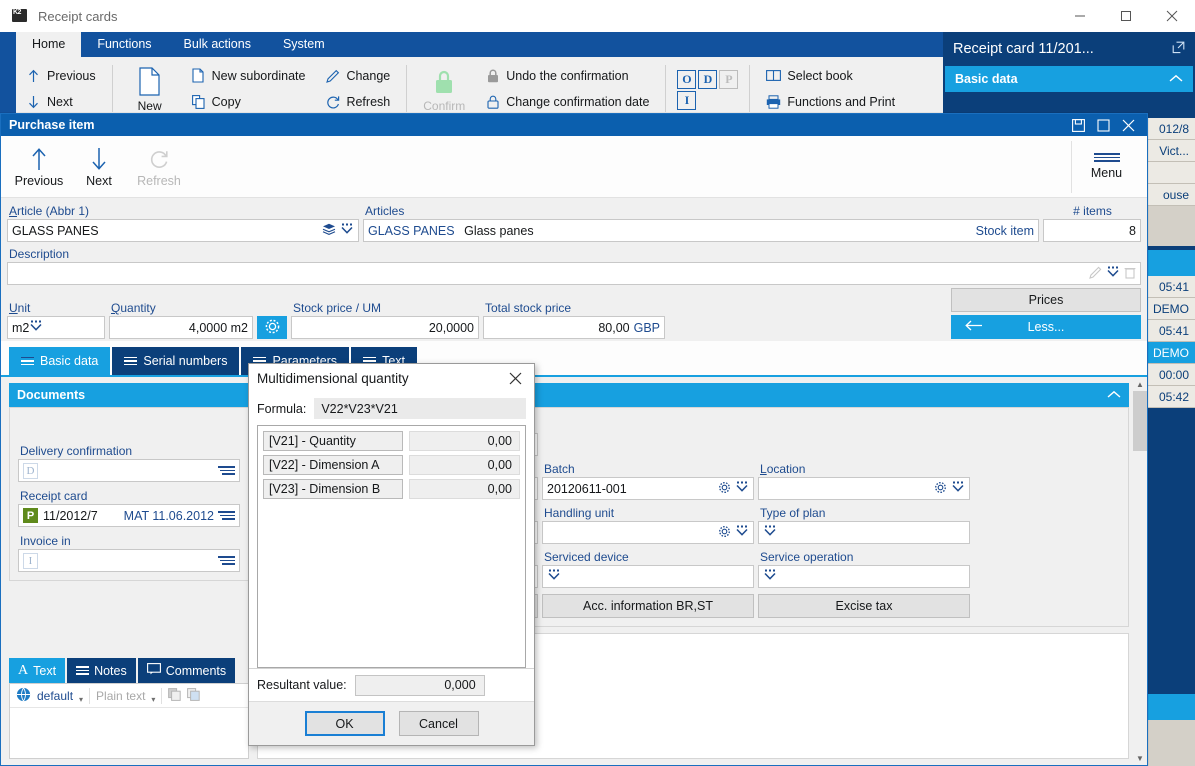 The width and height of the screenshot is (1195, 766). Describe the element at coordinates (37, 670) in the screenshot. I see `text-tab-text: A Text` at that location.